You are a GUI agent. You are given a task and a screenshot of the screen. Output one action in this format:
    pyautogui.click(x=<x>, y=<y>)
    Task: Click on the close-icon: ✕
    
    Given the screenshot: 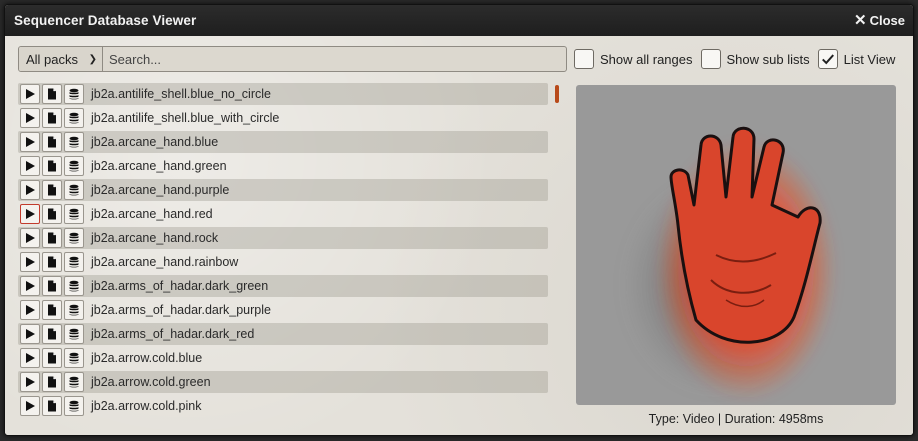 What is the action you would take?
    pyautogui.click(x=860, y=20)
    